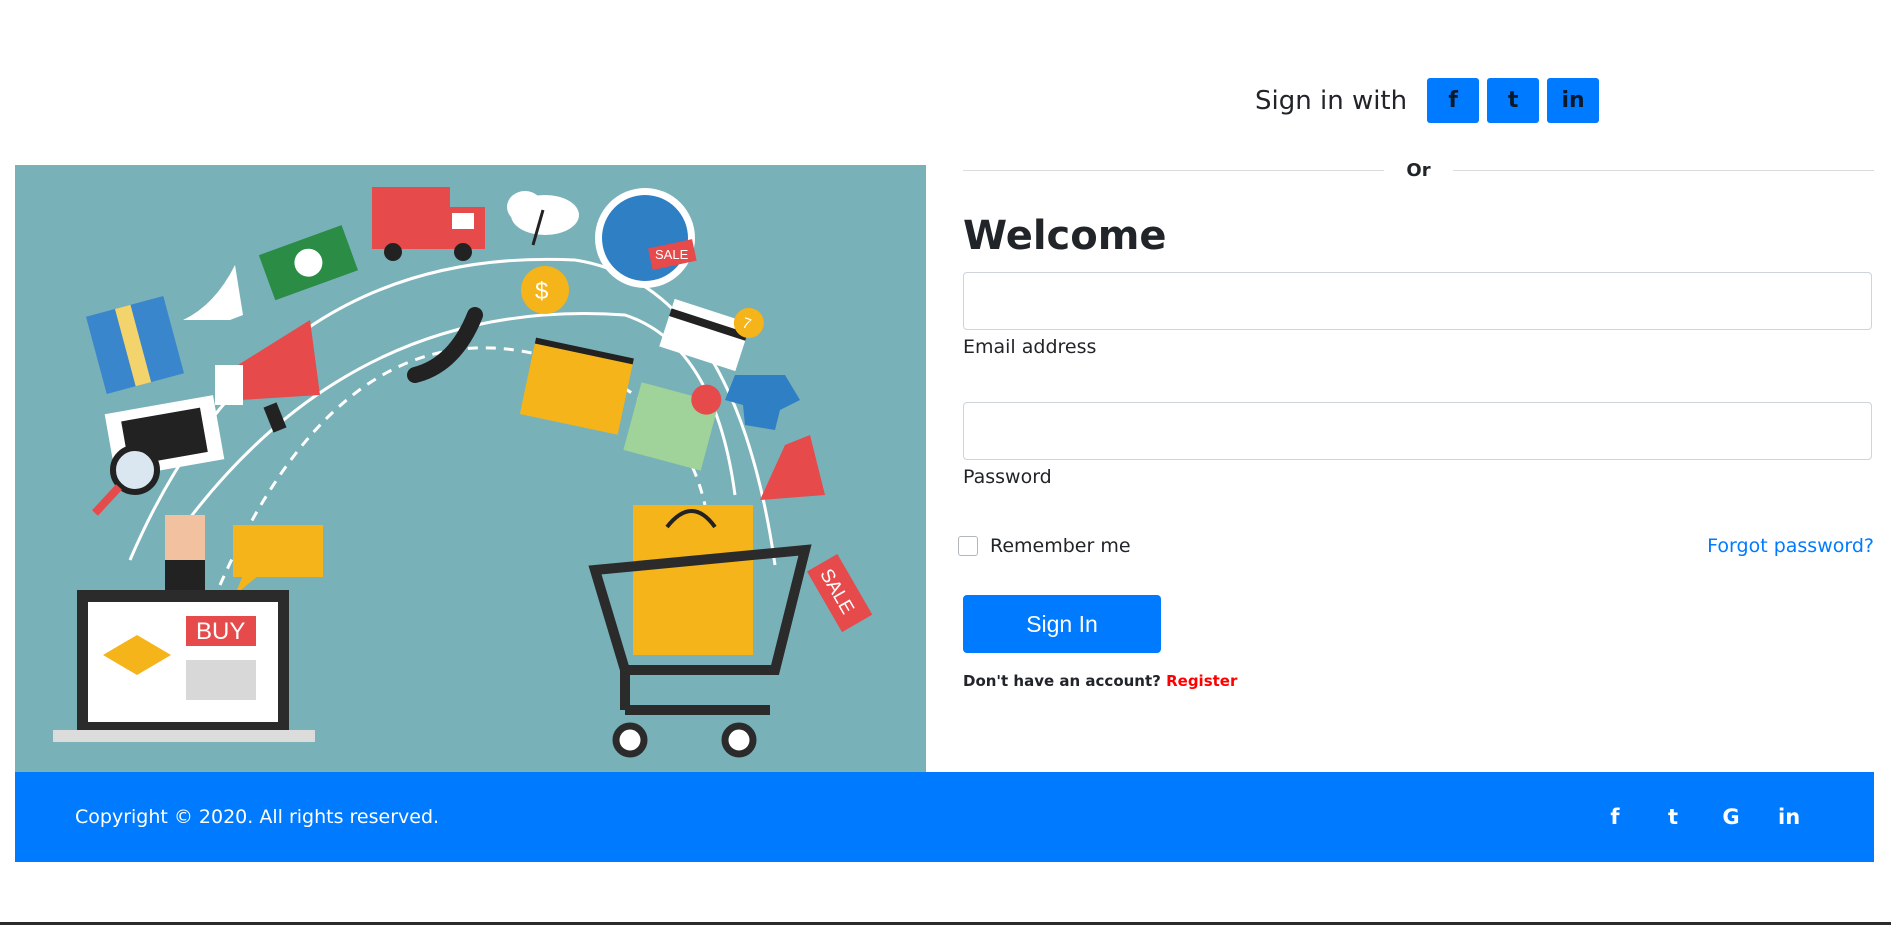  I want to click on basket-icon, so click(576, 386).